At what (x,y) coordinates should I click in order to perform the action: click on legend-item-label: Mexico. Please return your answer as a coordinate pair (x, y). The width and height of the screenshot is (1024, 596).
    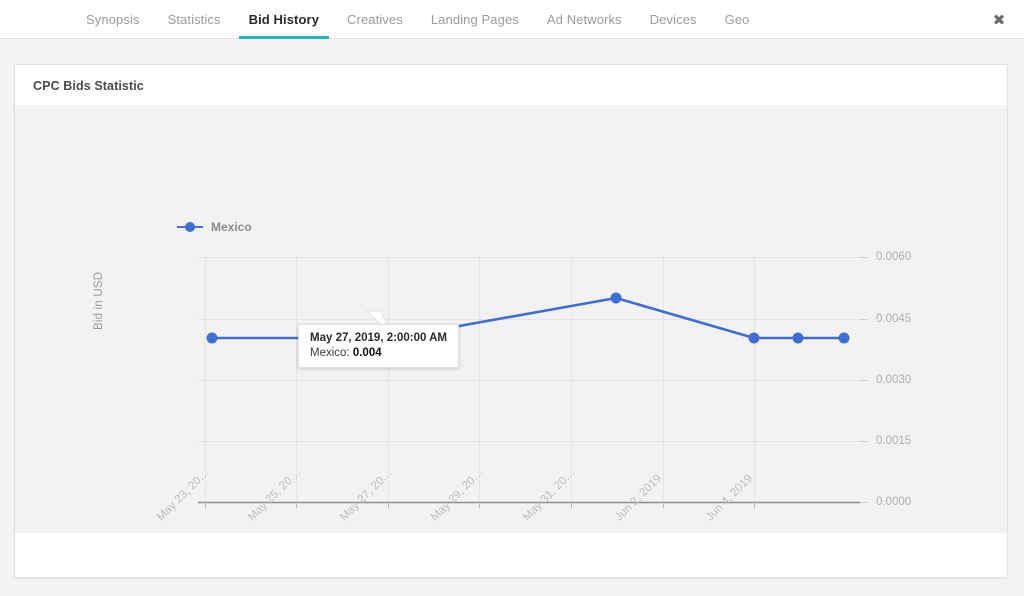
    Looking at the image, I should click on (231, 227).